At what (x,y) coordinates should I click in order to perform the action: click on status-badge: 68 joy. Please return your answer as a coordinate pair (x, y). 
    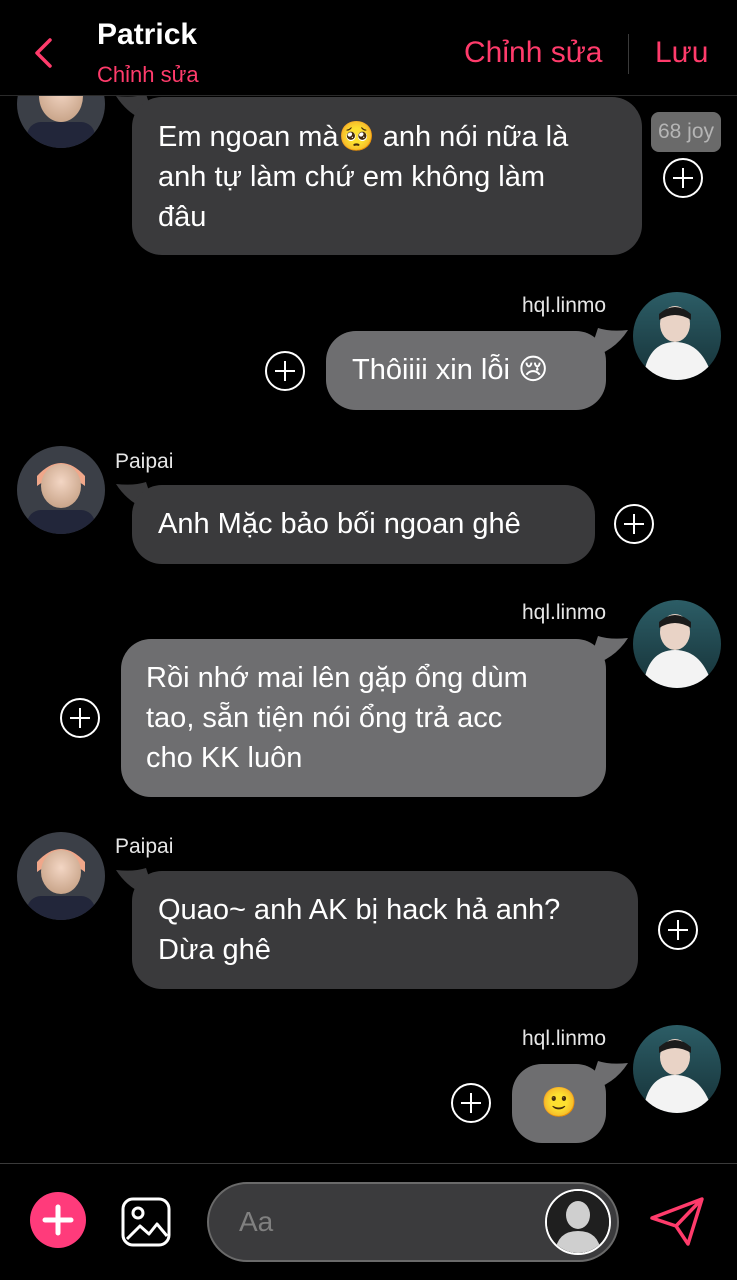
    Looking at the image, I should click on (686, 132).